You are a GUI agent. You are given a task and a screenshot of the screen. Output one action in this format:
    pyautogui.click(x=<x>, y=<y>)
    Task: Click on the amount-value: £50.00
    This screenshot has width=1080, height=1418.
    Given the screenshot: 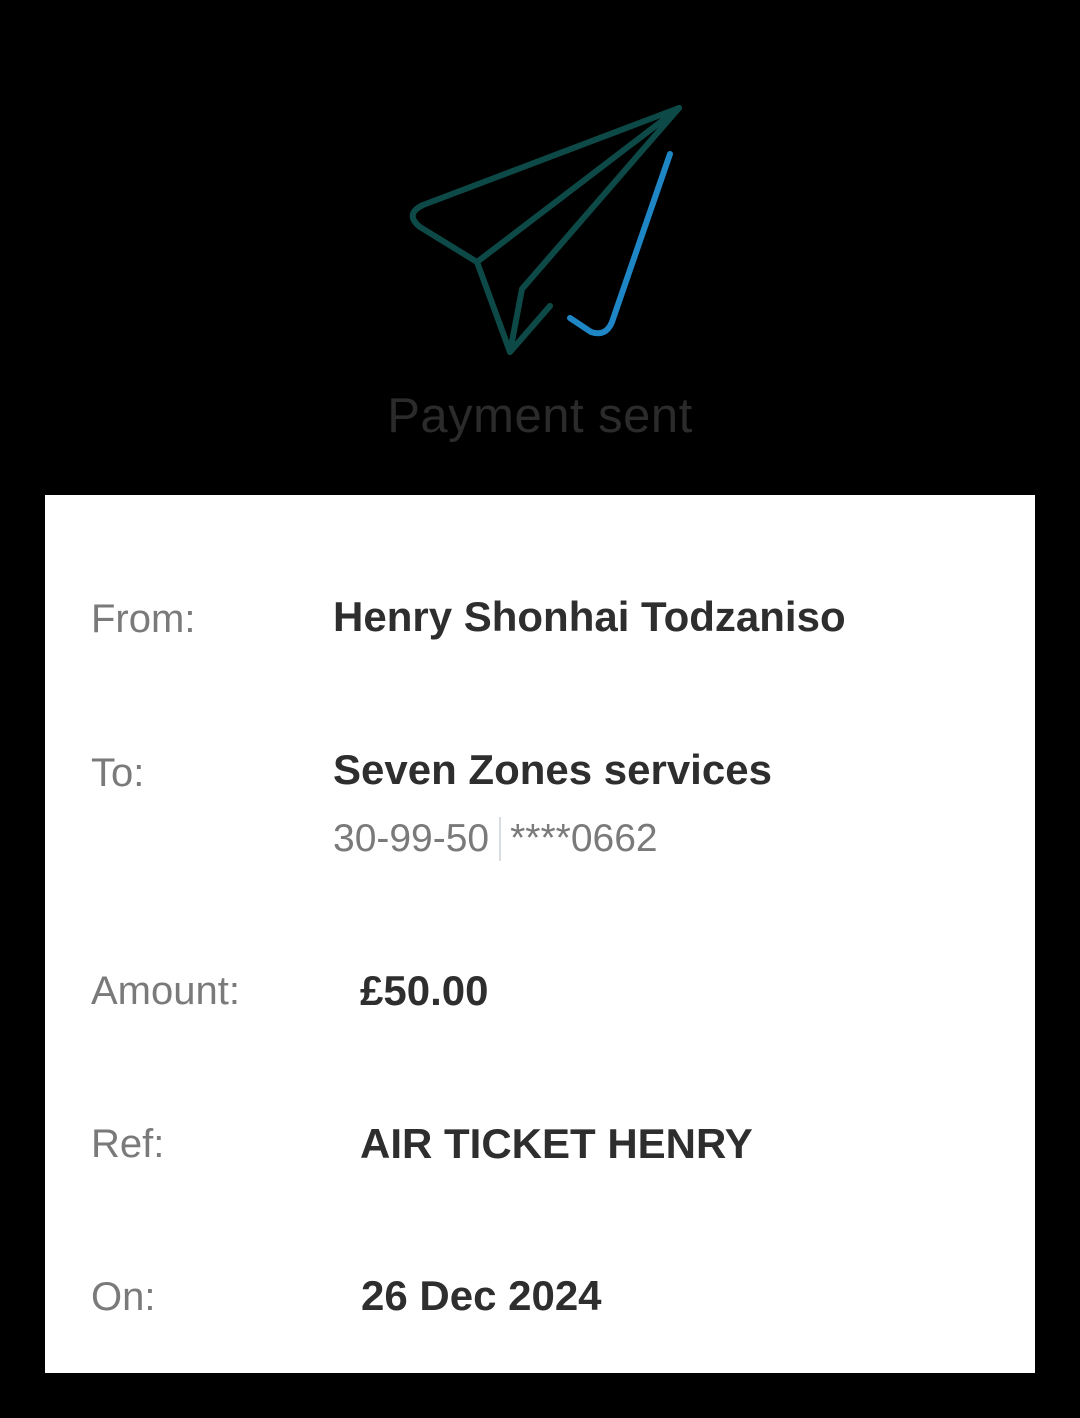 What is the action you would take?
    pyautogui.click(x=424, y=990)
    